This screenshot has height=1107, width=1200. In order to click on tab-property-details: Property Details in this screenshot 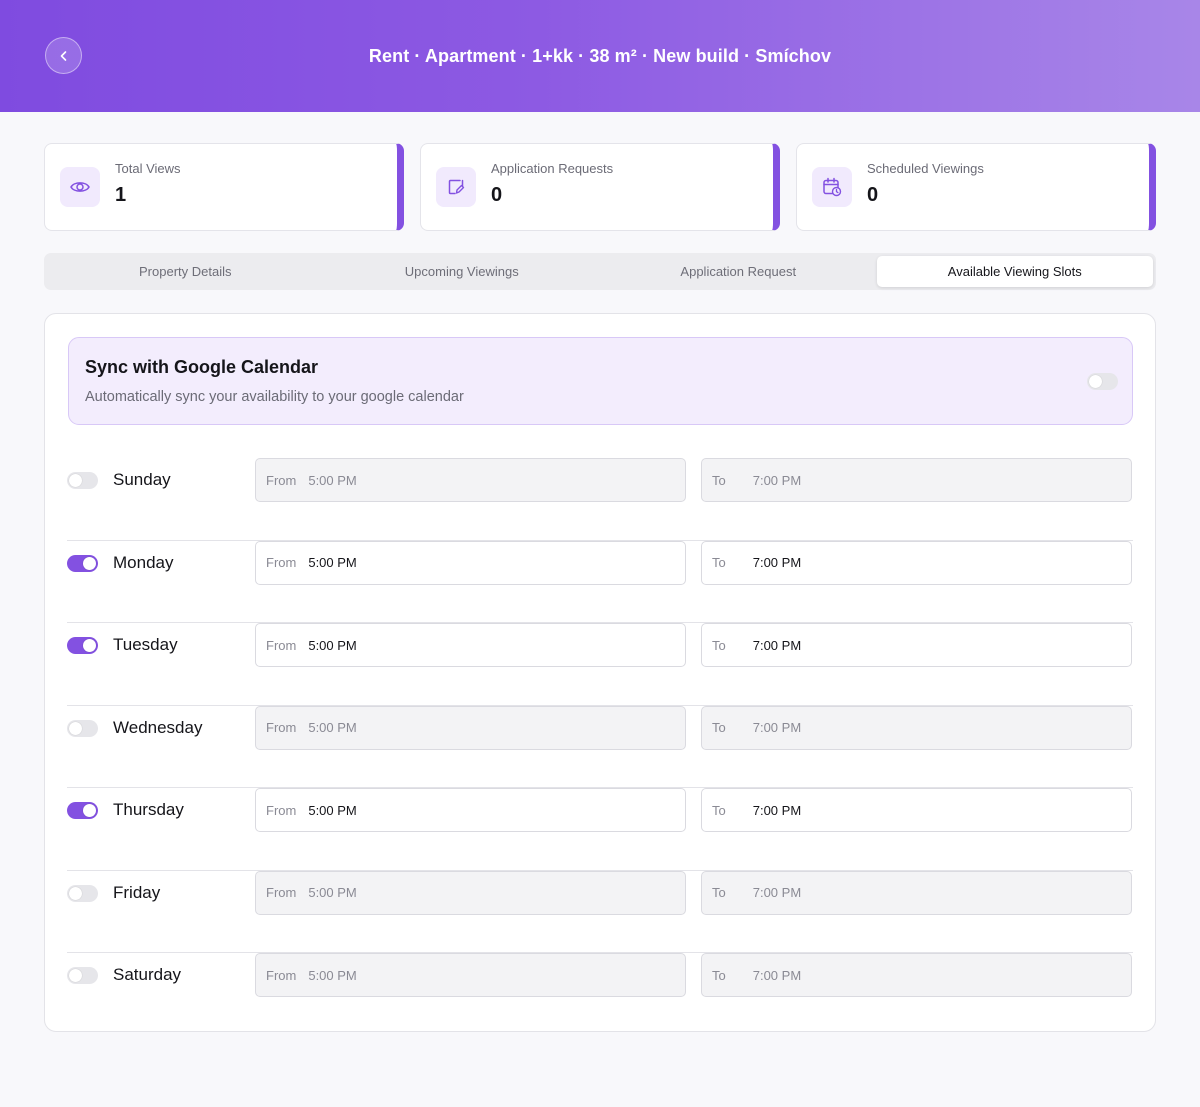, I will do `click(185, 271)`.